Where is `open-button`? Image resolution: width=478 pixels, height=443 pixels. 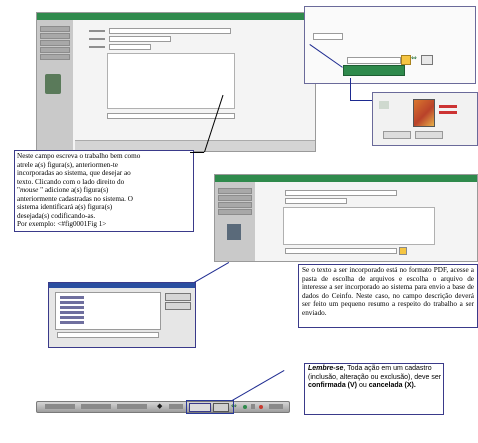 open-button is located at coordinates (178, 297).